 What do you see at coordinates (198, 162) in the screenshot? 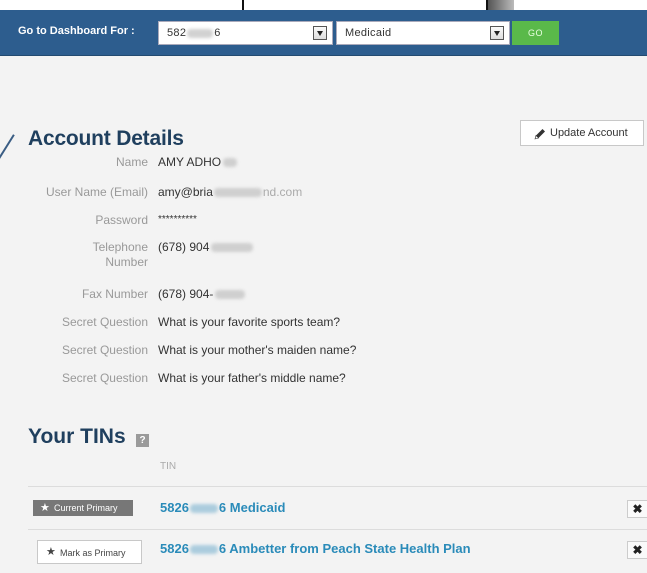
I see `name-value: AMY ADHO` at bounding box center [198, 162].